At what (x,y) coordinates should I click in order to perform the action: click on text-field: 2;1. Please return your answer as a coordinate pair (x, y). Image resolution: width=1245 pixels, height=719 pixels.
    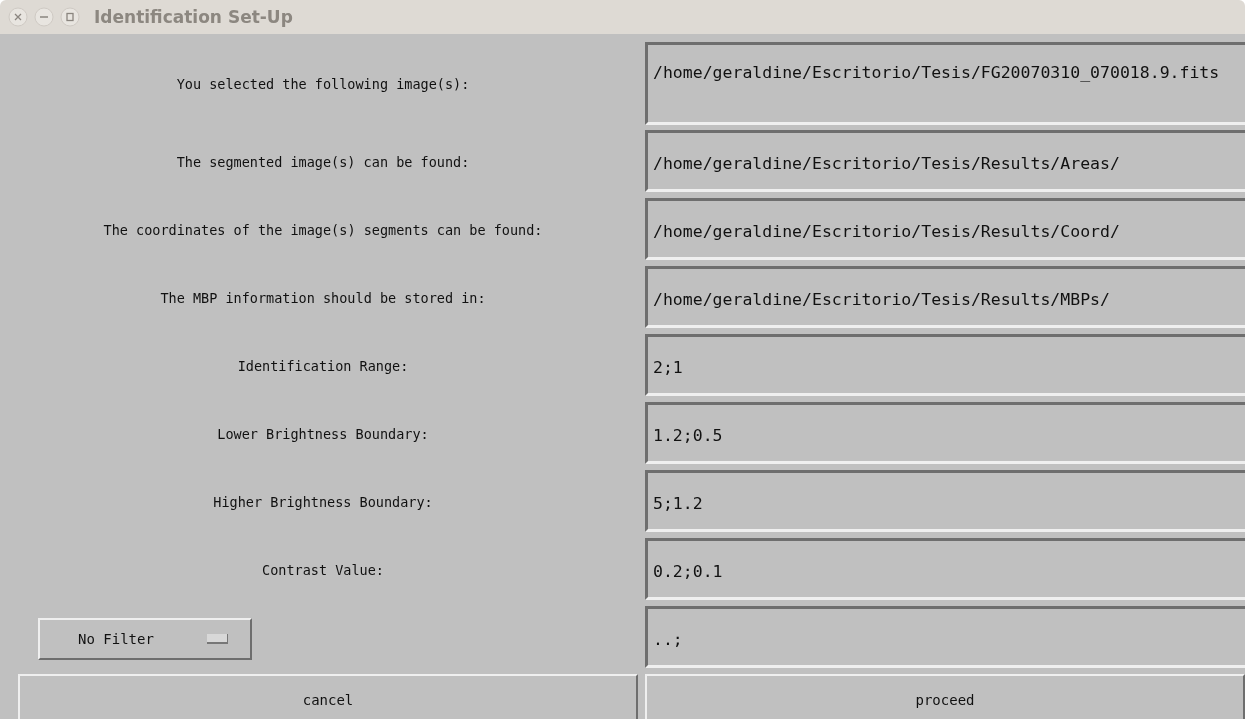
    Looking at the image, I should click on (945, 365).